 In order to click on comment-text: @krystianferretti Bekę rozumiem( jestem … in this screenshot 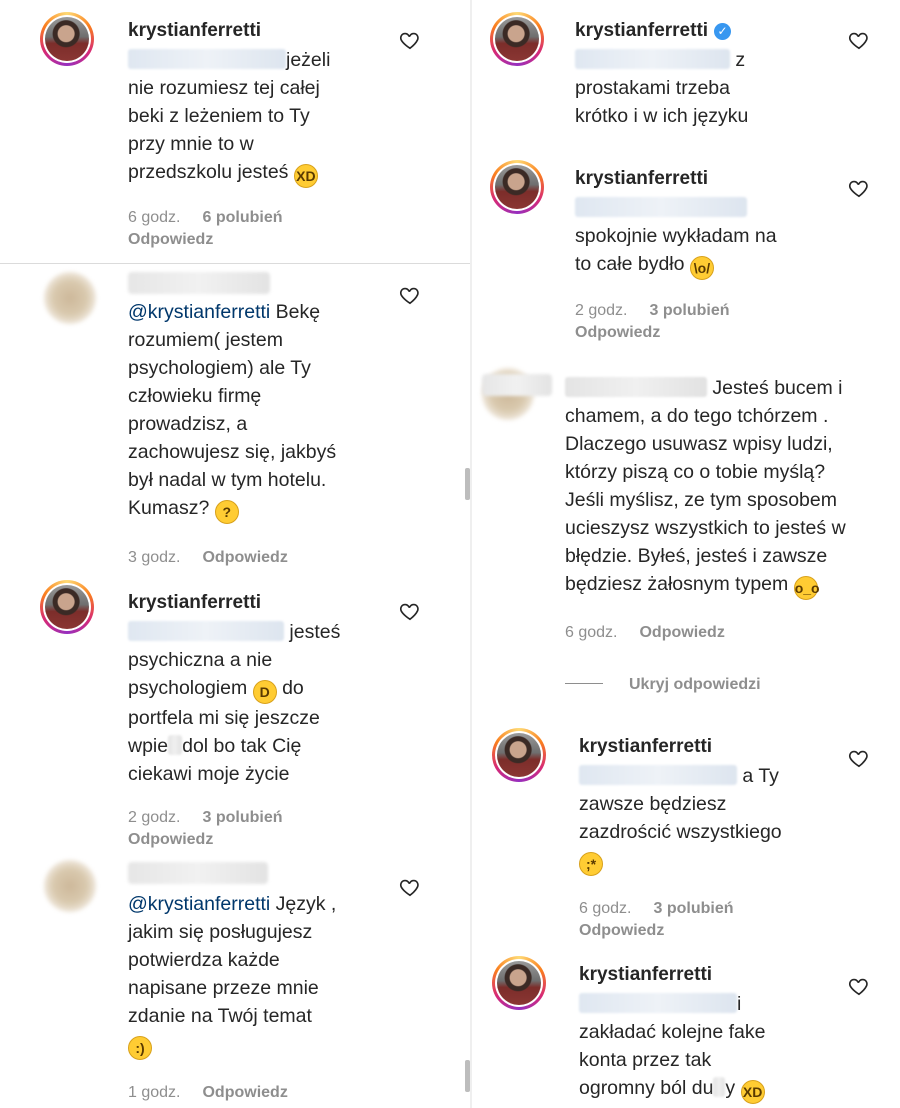, I will do `click(232, 411)`.